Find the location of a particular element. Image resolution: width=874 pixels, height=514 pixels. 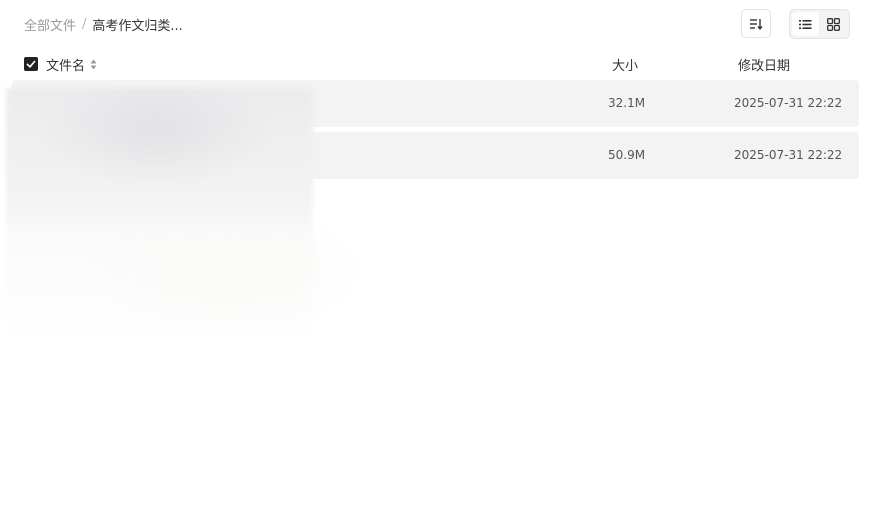

list-view-icon is located at coordinates (805, 24).